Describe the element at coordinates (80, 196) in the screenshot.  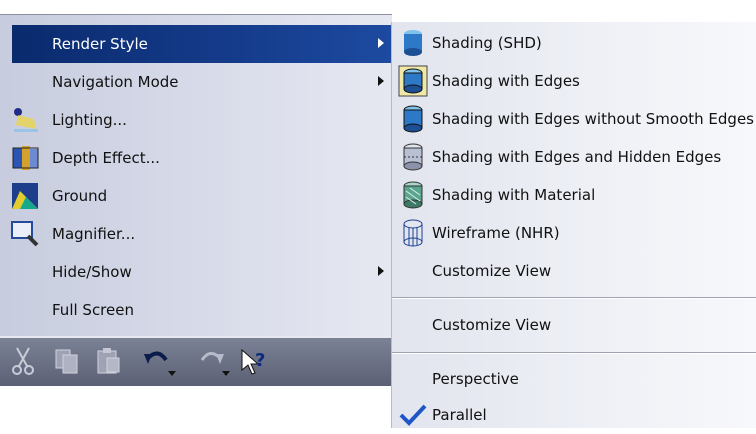
I see `menu-item-label: Ground` at that location.